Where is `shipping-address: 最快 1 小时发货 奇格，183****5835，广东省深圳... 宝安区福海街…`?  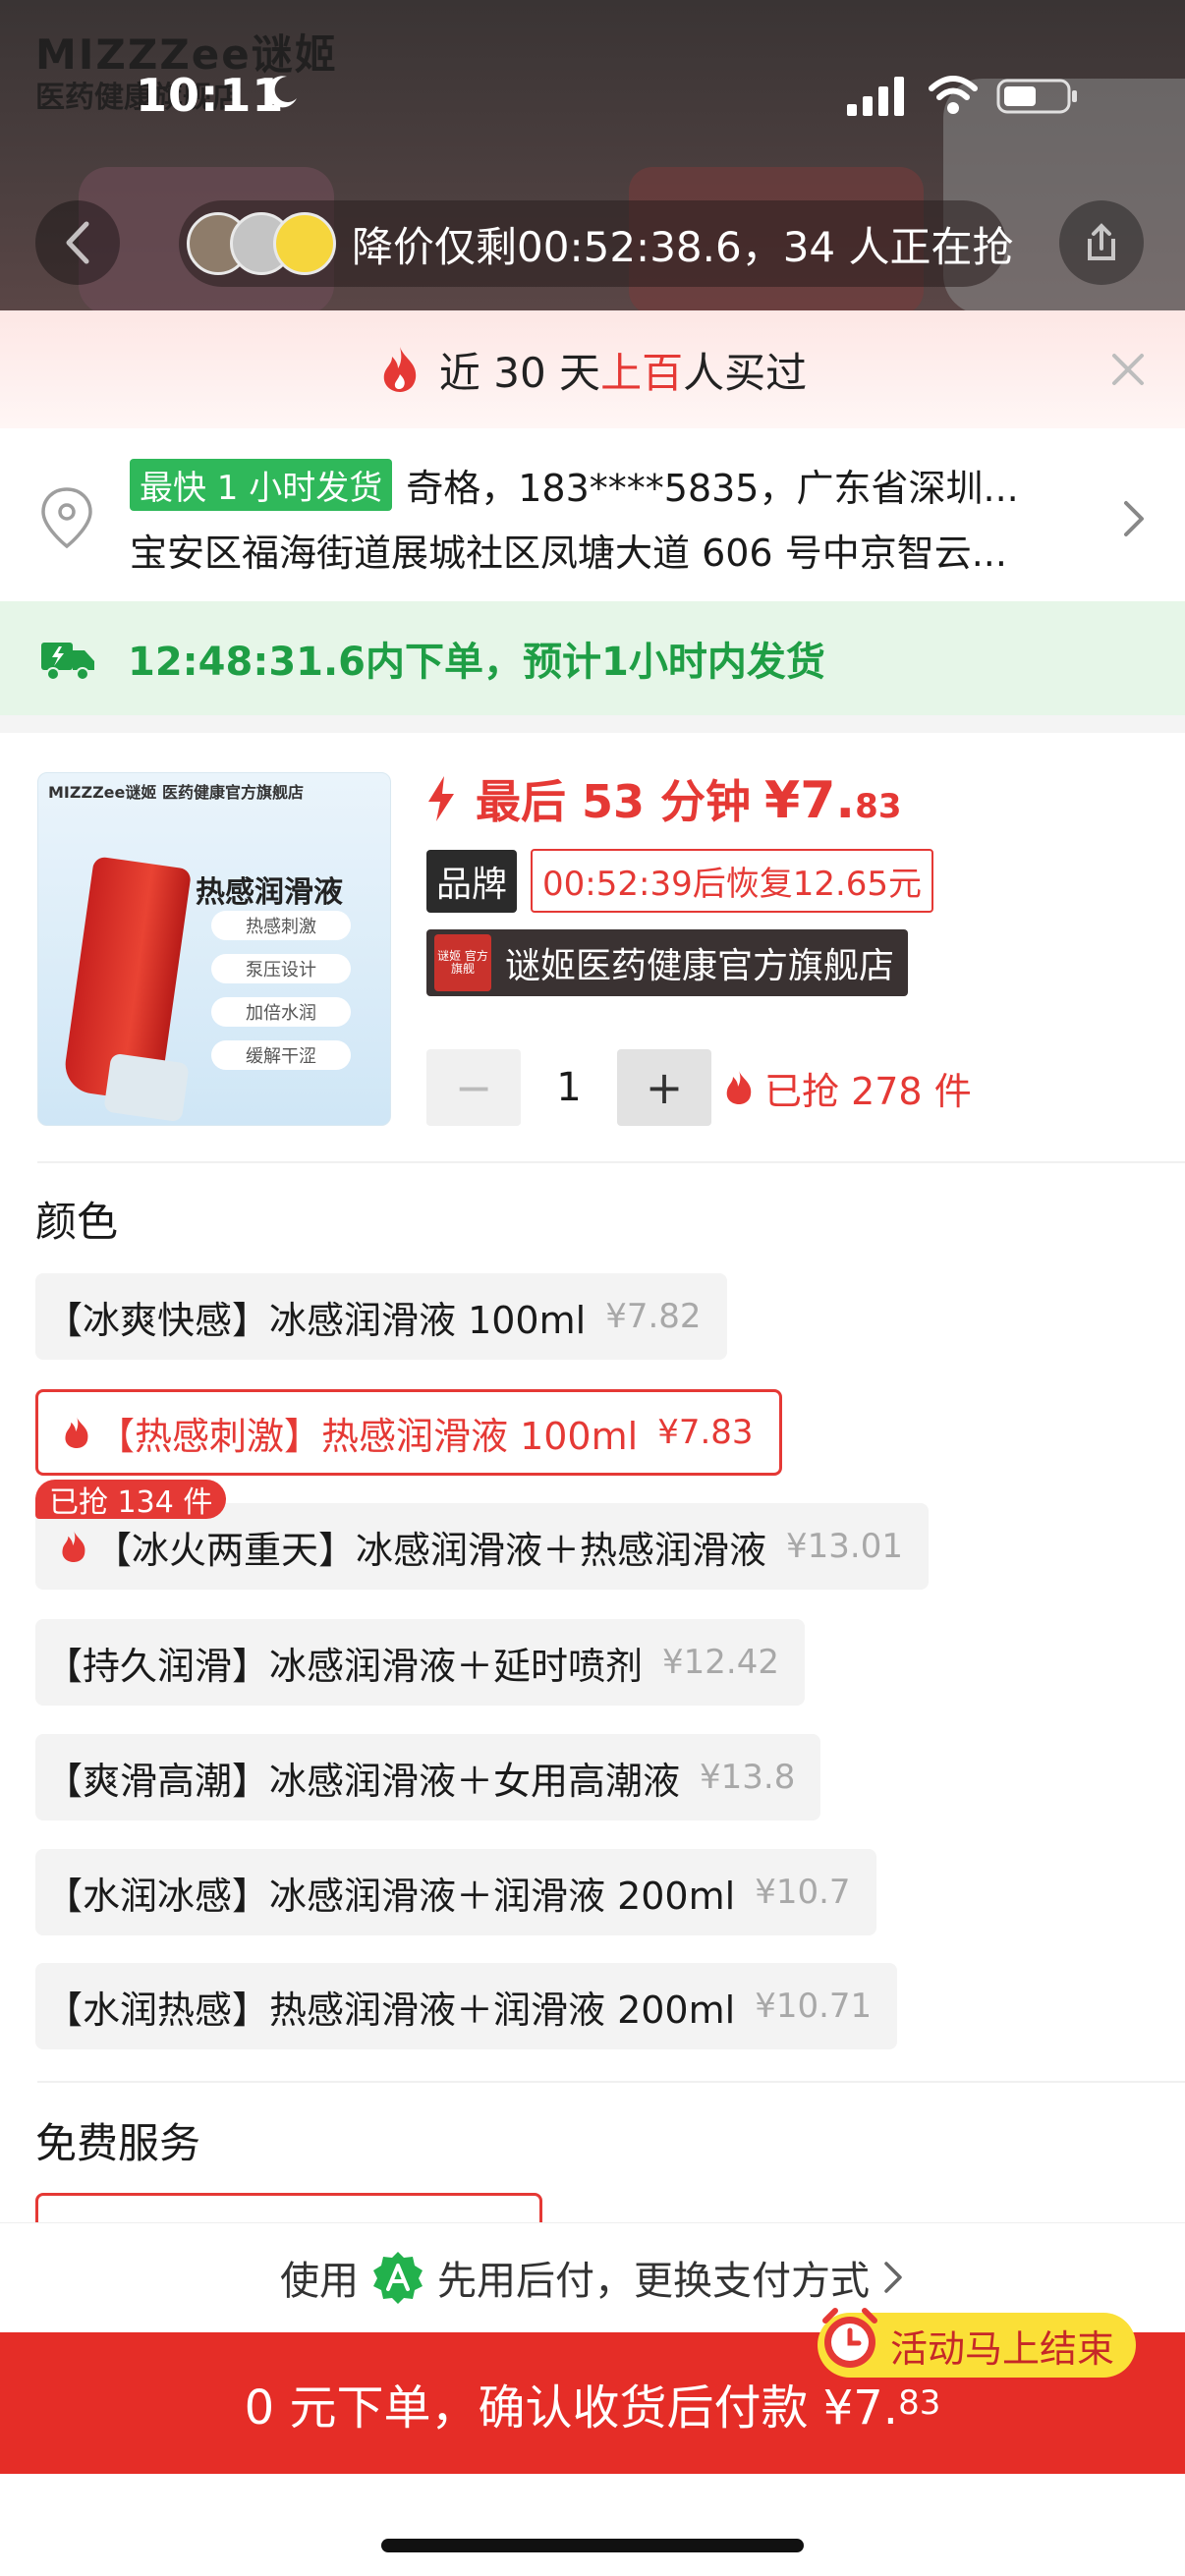
shipping-address: 最快 1 小时发货 奇格，183****5835，广东省深圳... 宝安区福海街… is located at coordinates (592, 514).